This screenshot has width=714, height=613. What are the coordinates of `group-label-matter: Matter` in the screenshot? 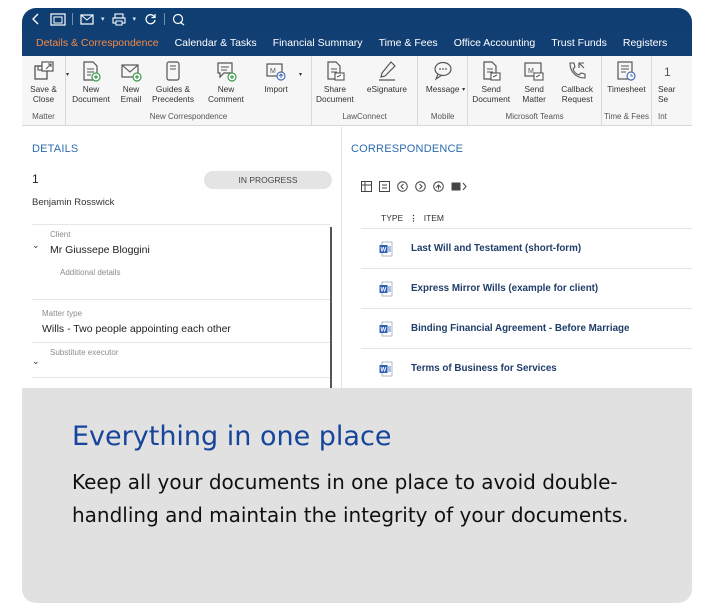 It's located at (43, 117).